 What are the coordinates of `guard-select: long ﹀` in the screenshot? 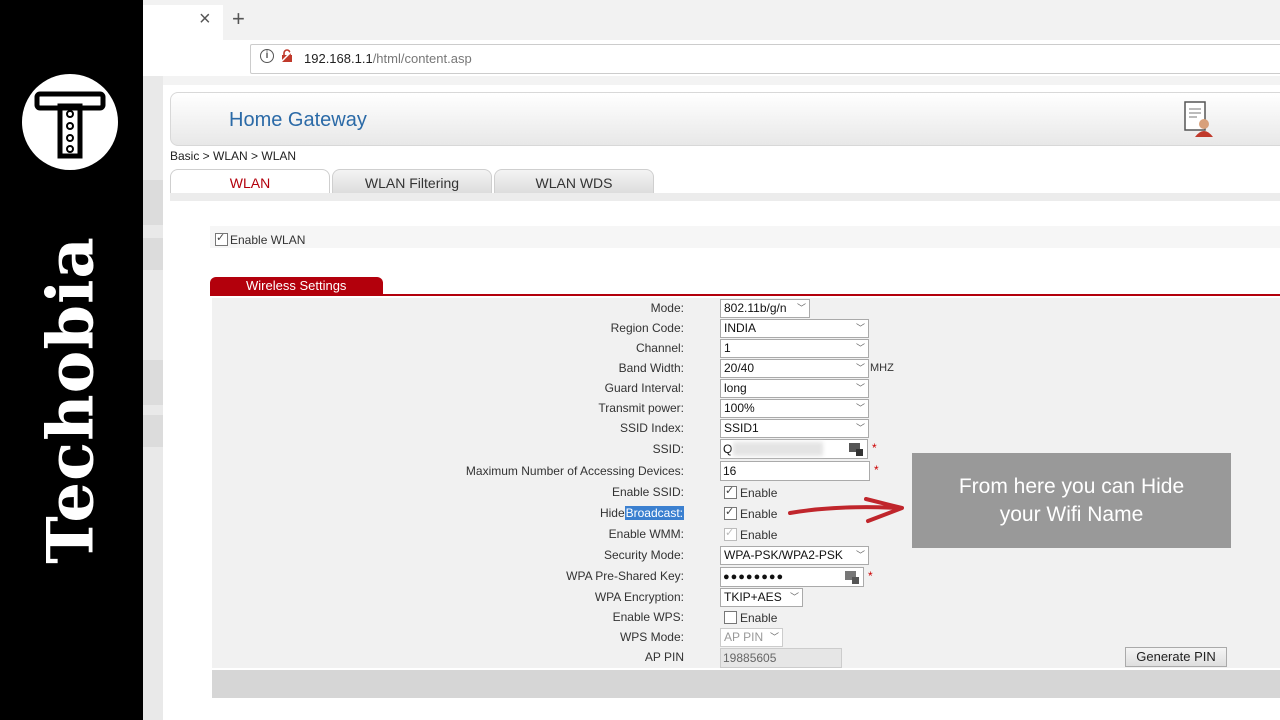 It's located at (794, 388).